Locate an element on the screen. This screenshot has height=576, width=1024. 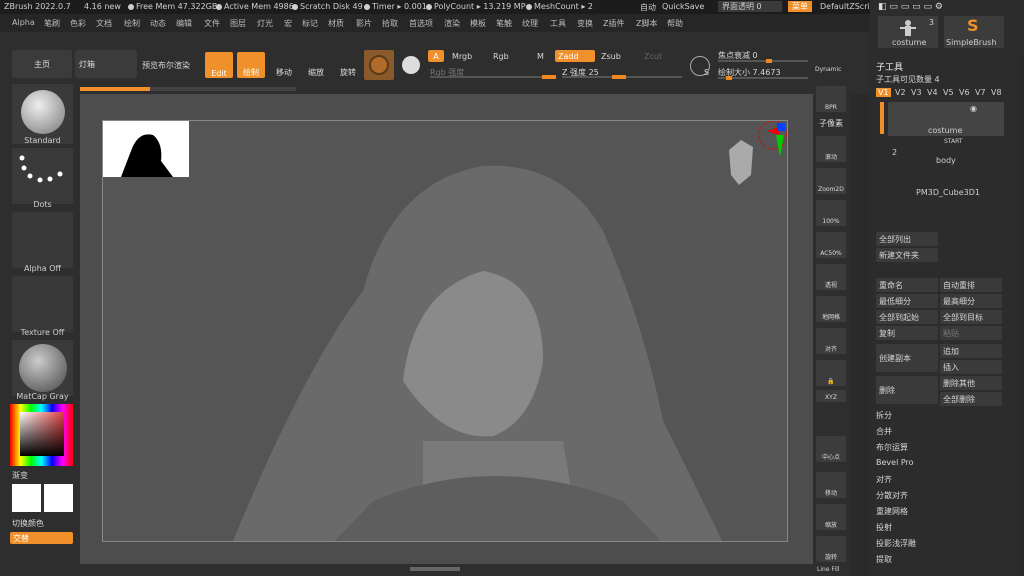
rename-button: 重命名 is located at coordinates (907, 285).